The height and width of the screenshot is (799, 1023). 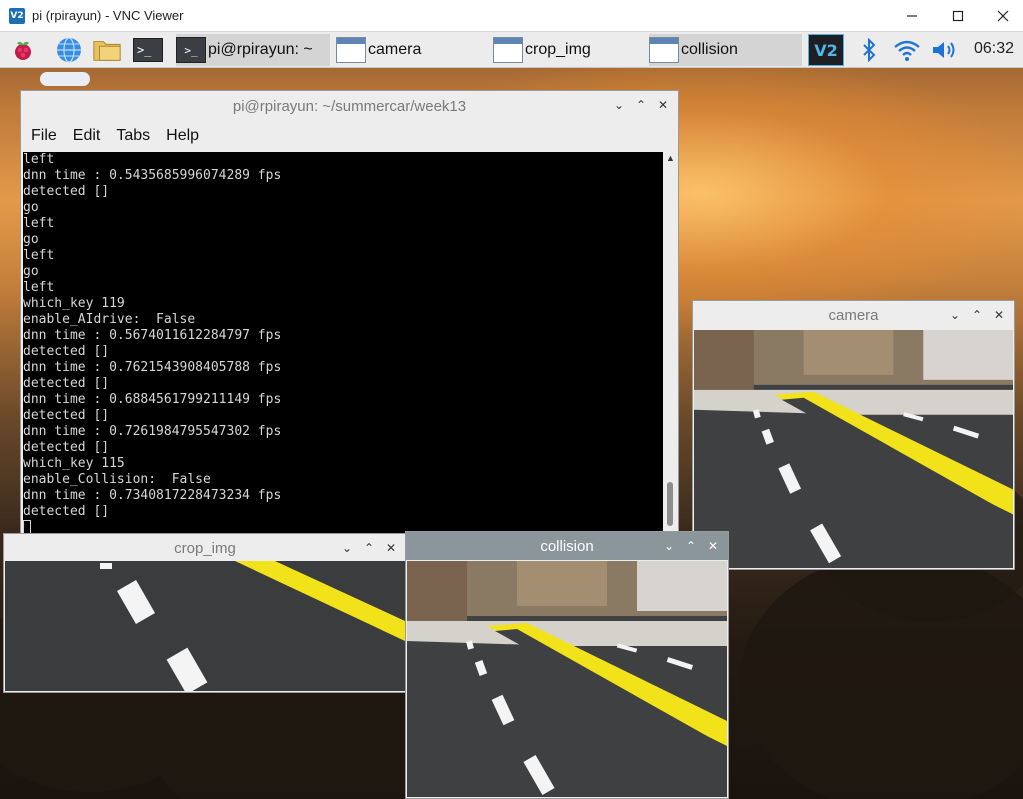 I want to click on clock: 06:32, so click(x=994, y=48).